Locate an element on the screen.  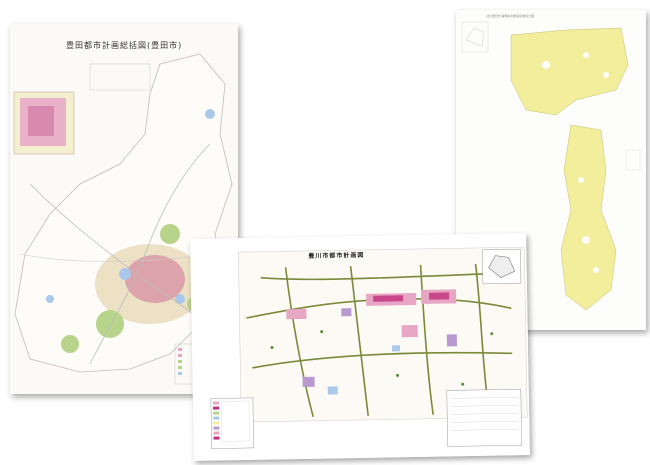
right-sheet-title: (旧)豊田市 開発許可制度区域区分図 is located at coordinates (510, 16).